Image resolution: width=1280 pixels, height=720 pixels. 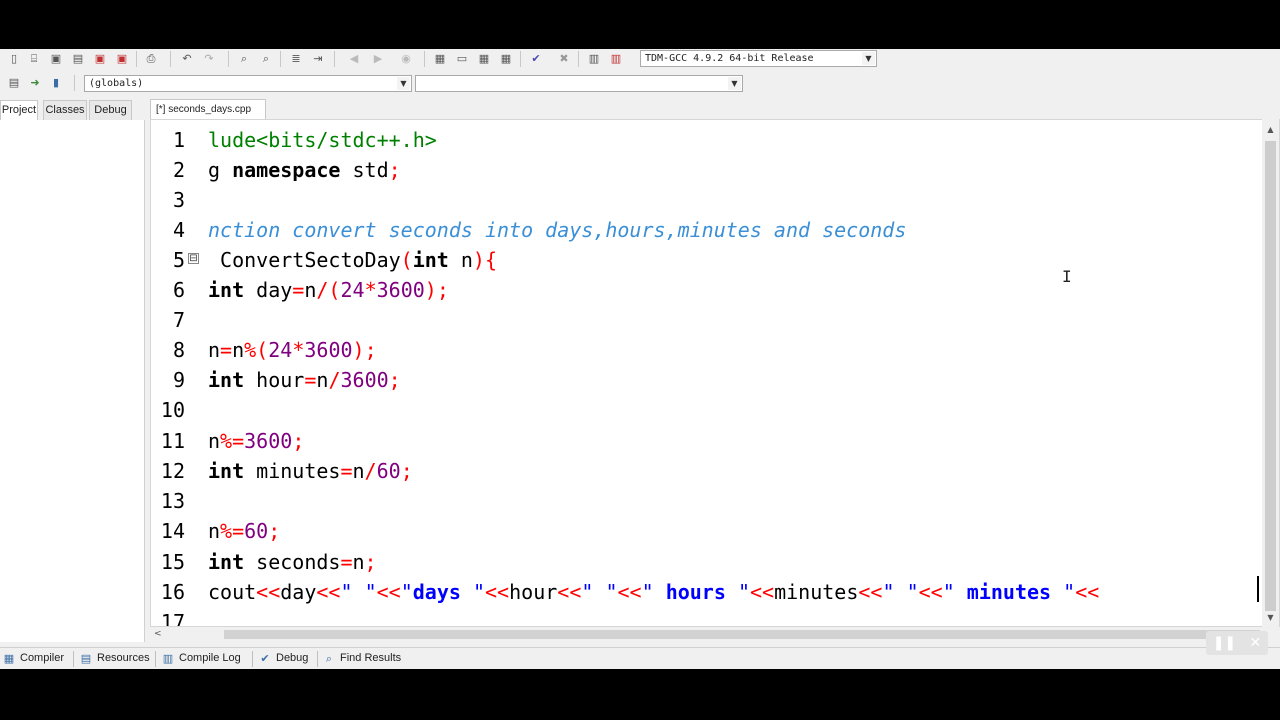 I want to click on code-token: std, so click(x=364, y=170).